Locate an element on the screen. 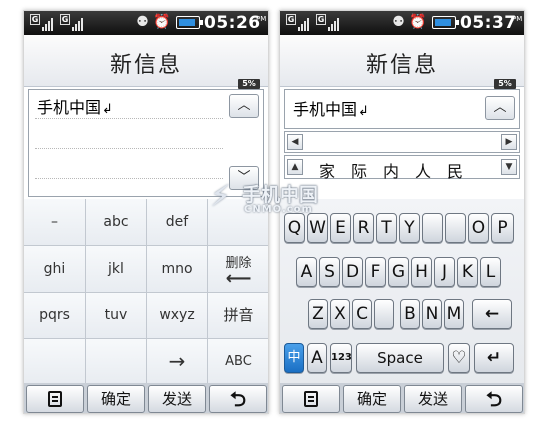 The height and width of the screenshot is (425, 550). key-abc-mode: ABC is located at coordinates (238, 362).